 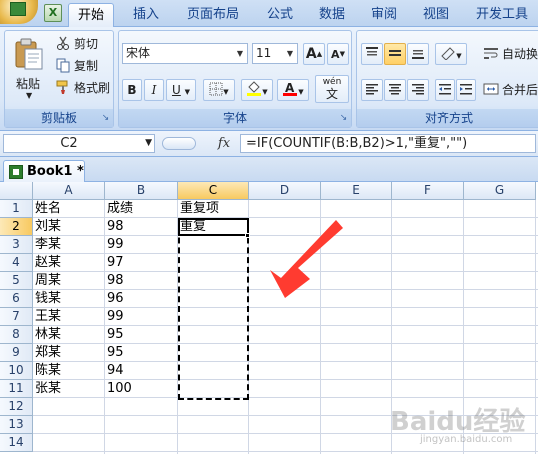 I want to click on tab-developer: 开发工具, so click(x=502, y=15).